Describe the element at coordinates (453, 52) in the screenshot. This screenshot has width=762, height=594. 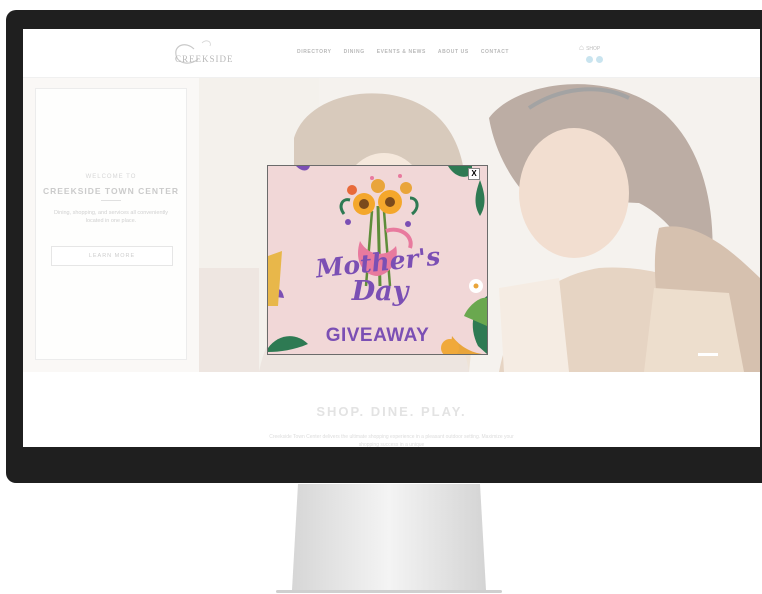
I see `nav-about-us: ABOUT US` at that location.